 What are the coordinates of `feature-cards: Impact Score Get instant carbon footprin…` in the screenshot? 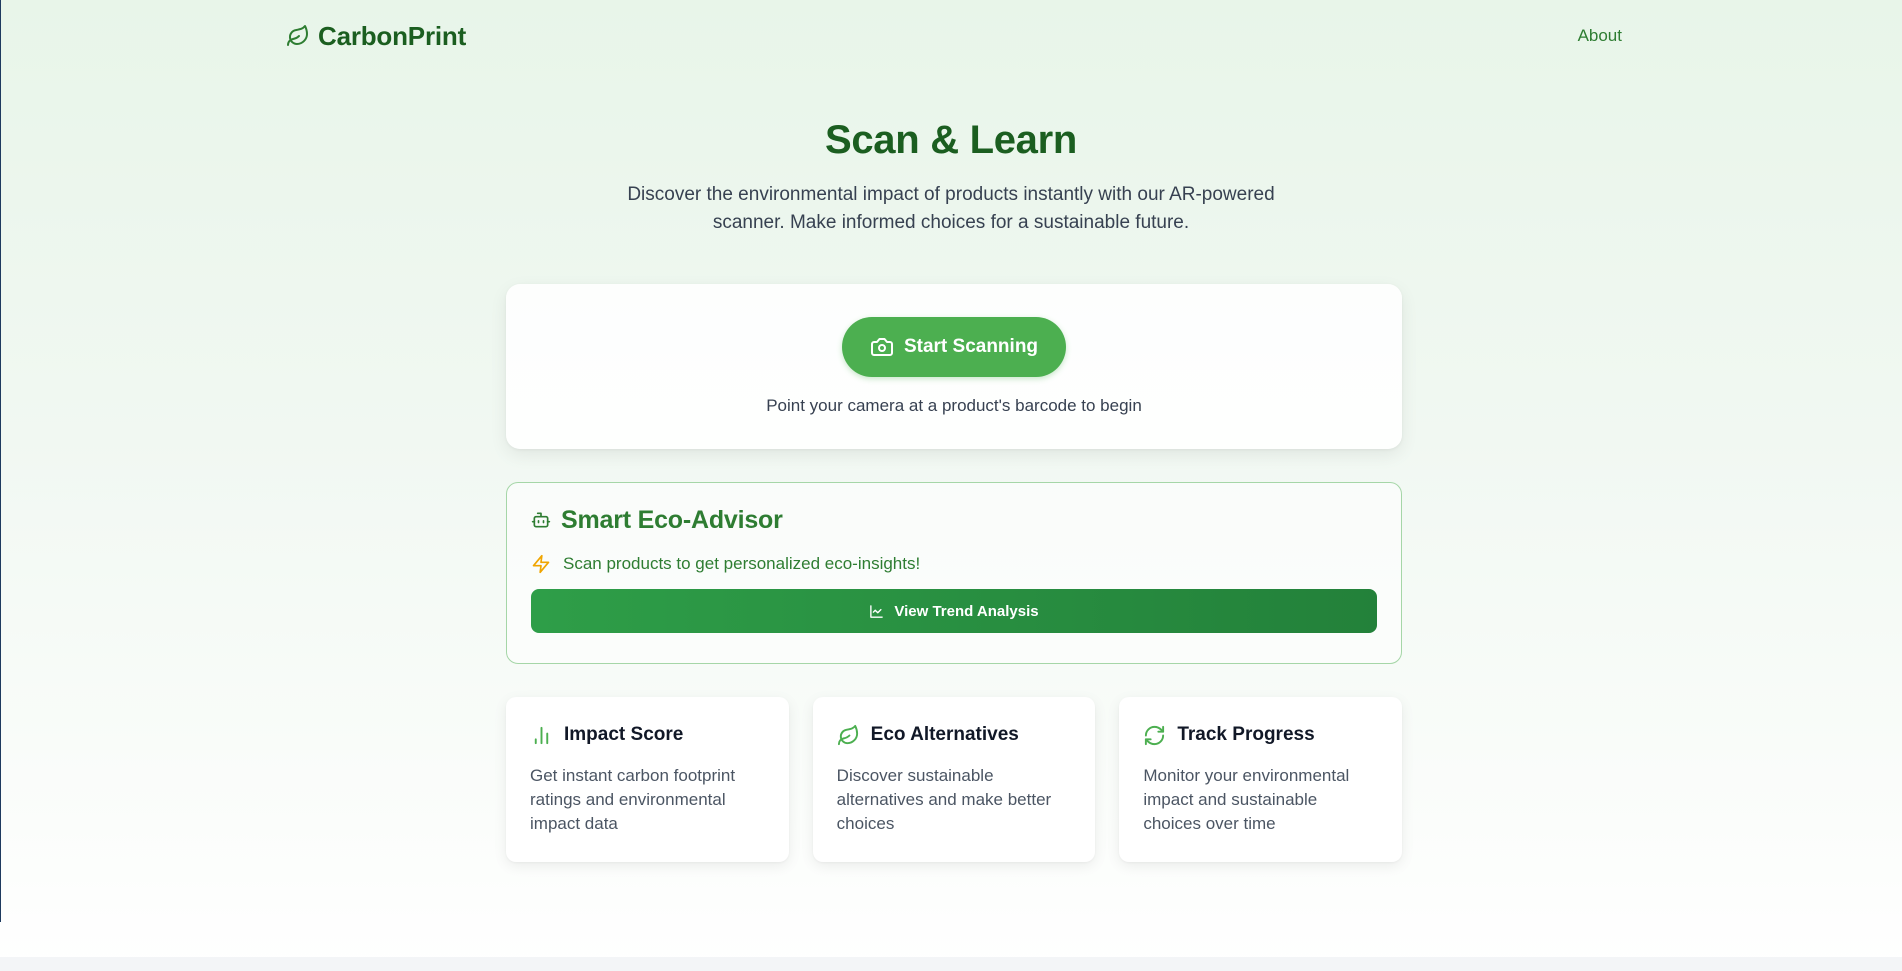 It's located at (954, 779).